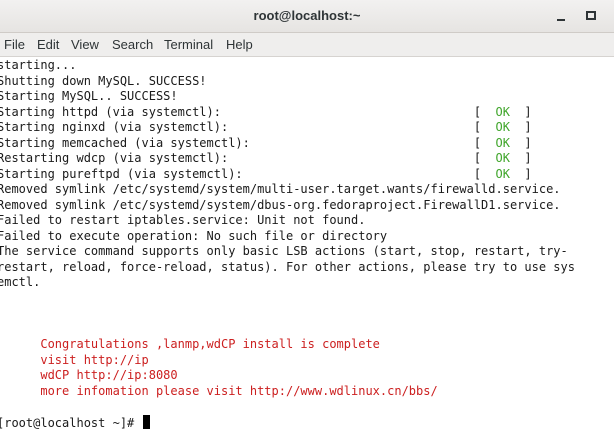 Image resolution: width=614 pixels, height=436 pixels. Describe the element at coordinates (239, 44) in the screenshot. I see `menu-help: Help` at that location.